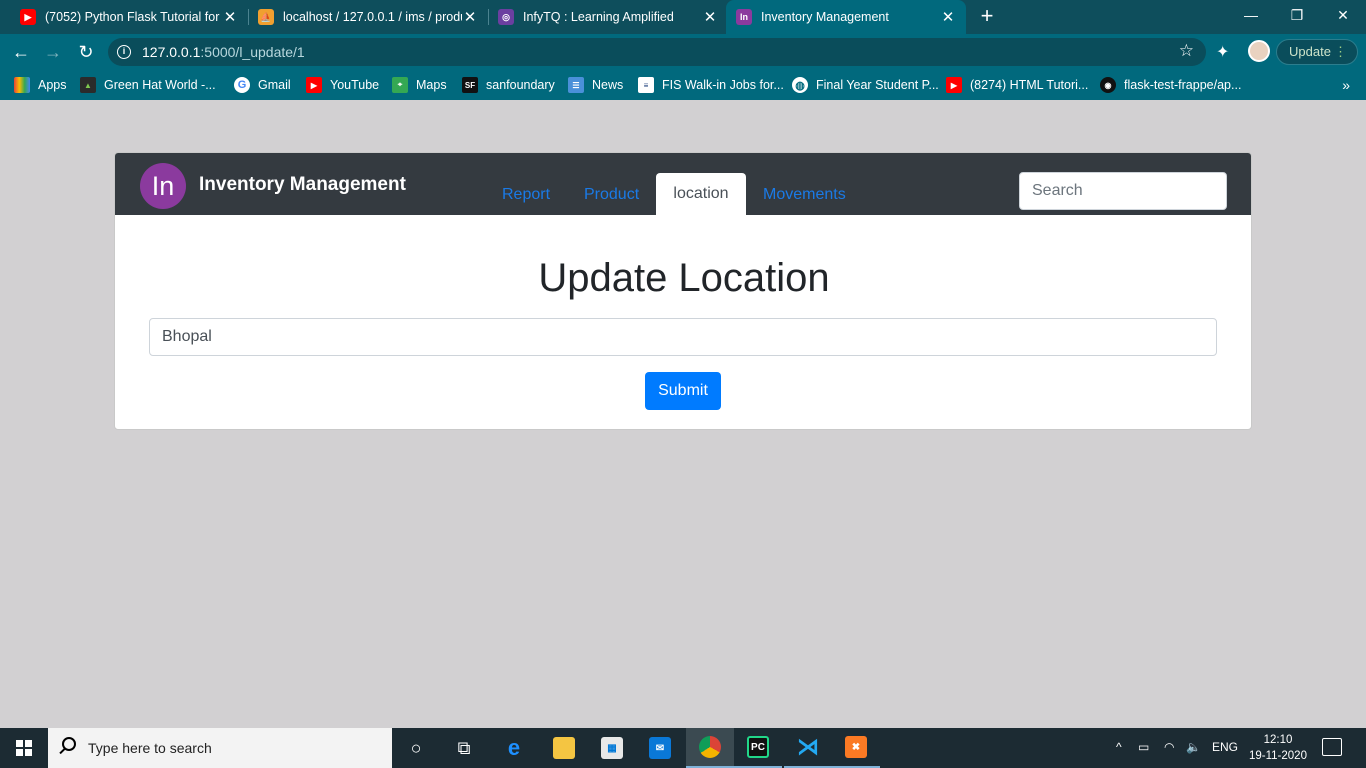  I want to click on chrome-update-button: Update ⋮, so click(1317, 52).